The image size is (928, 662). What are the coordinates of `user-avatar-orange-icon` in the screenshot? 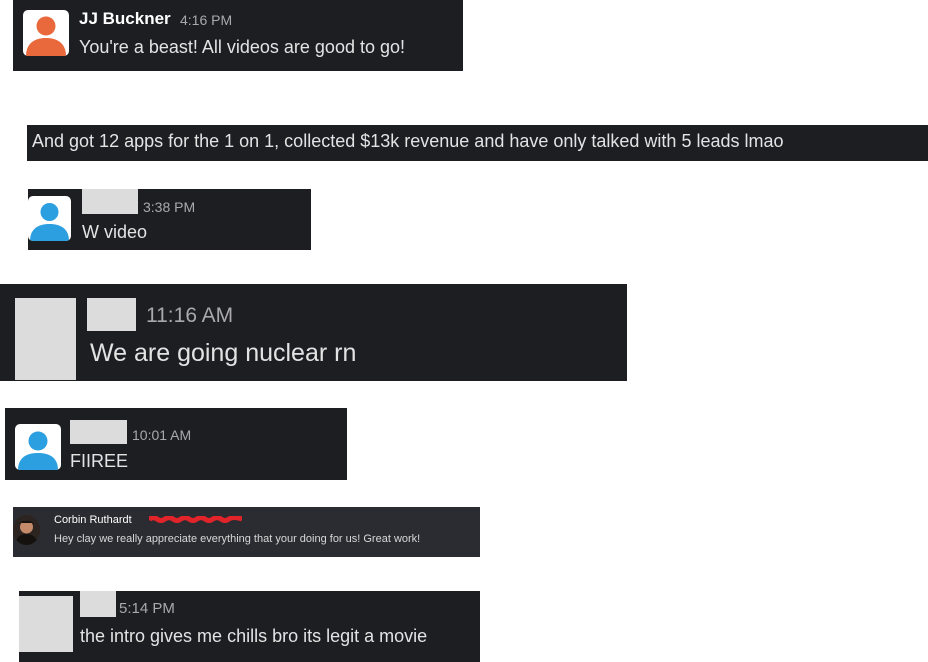 It's located at (46, 33).